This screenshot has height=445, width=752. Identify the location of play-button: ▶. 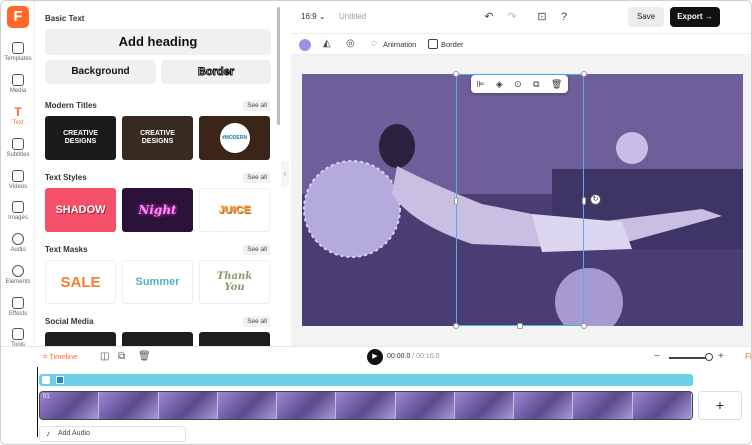
(375, 357).